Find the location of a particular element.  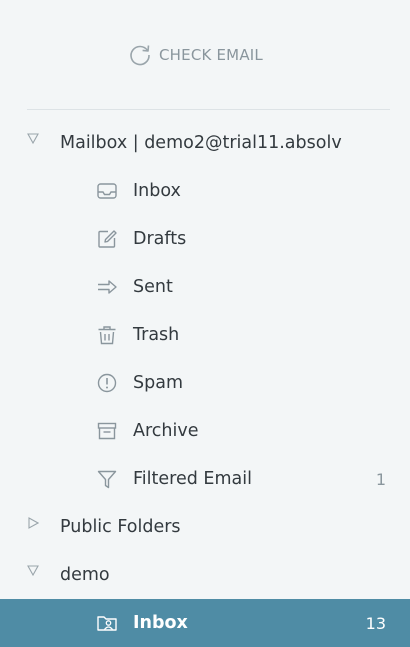

folder-sent: Sent is located at coordinates (205, 287).